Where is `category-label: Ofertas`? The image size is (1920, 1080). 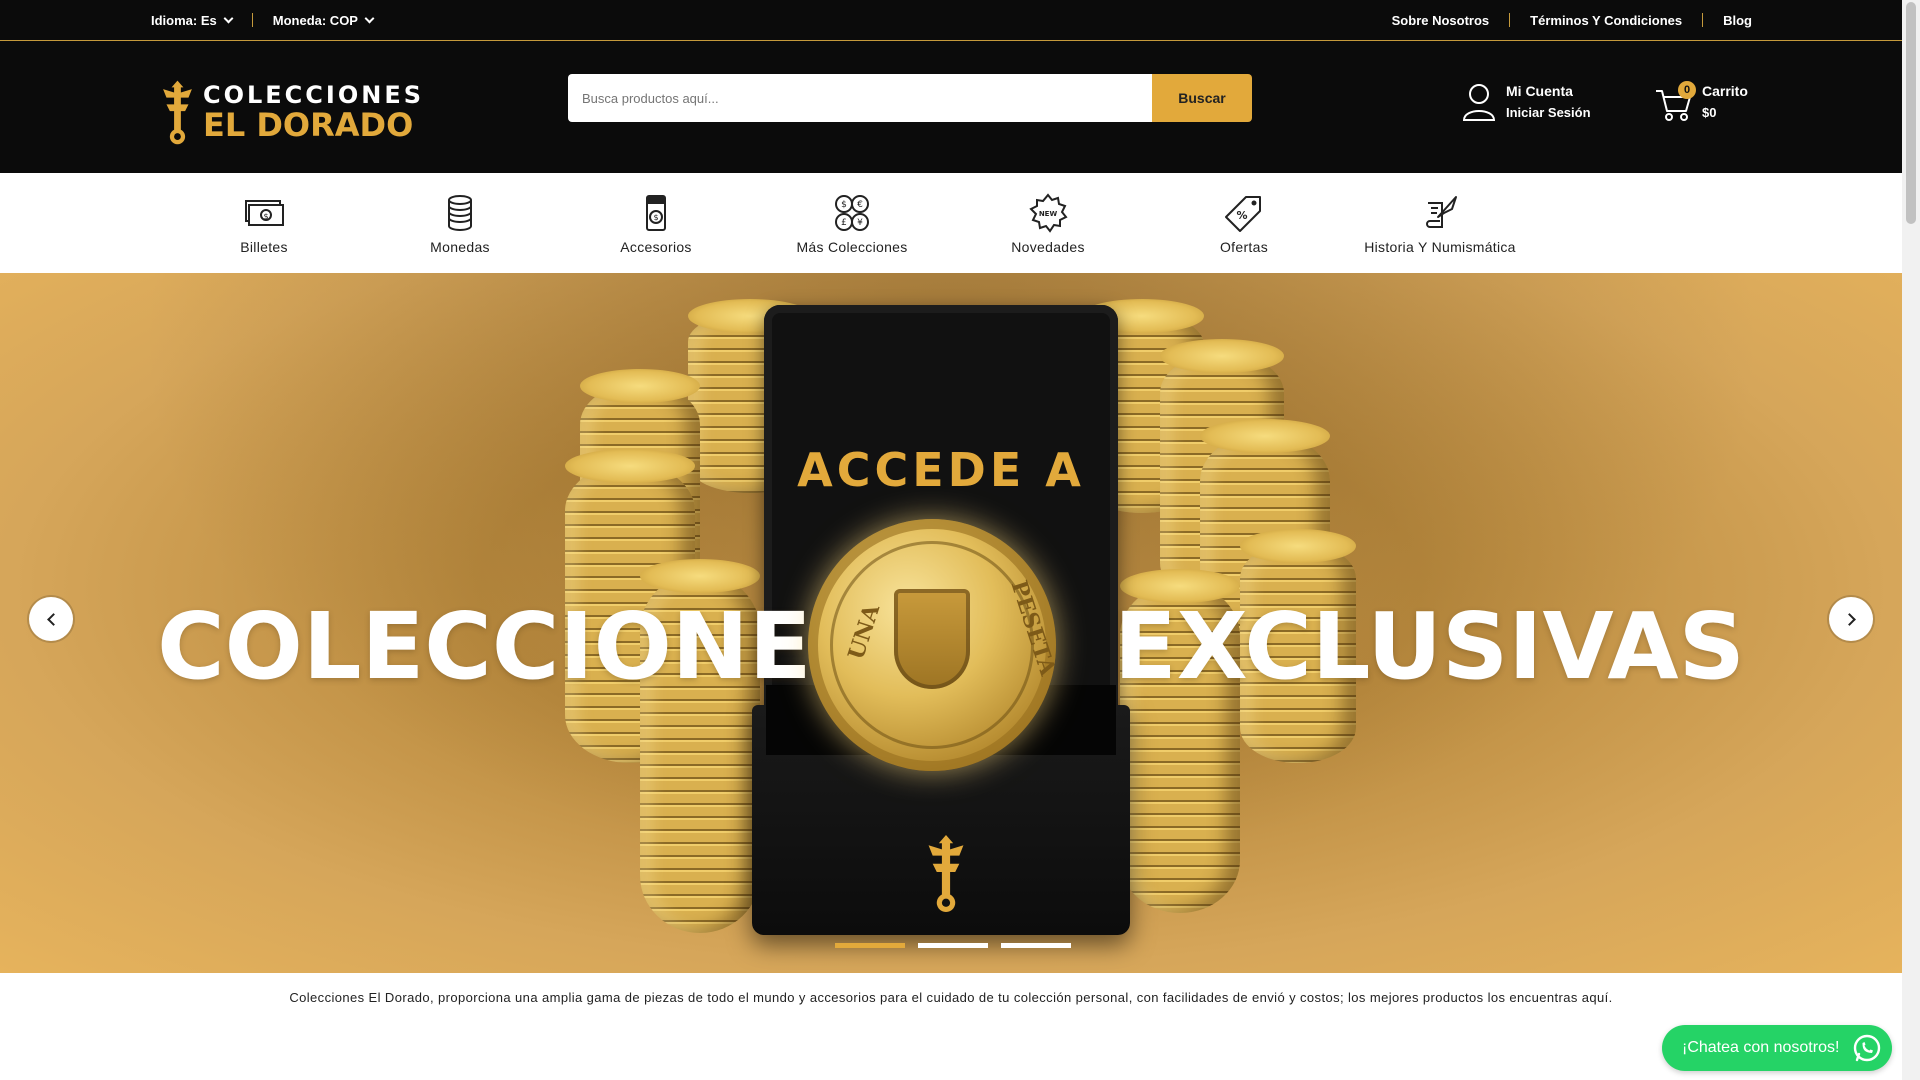 category-label: Ofertas is located at coordinates (1243, 247).